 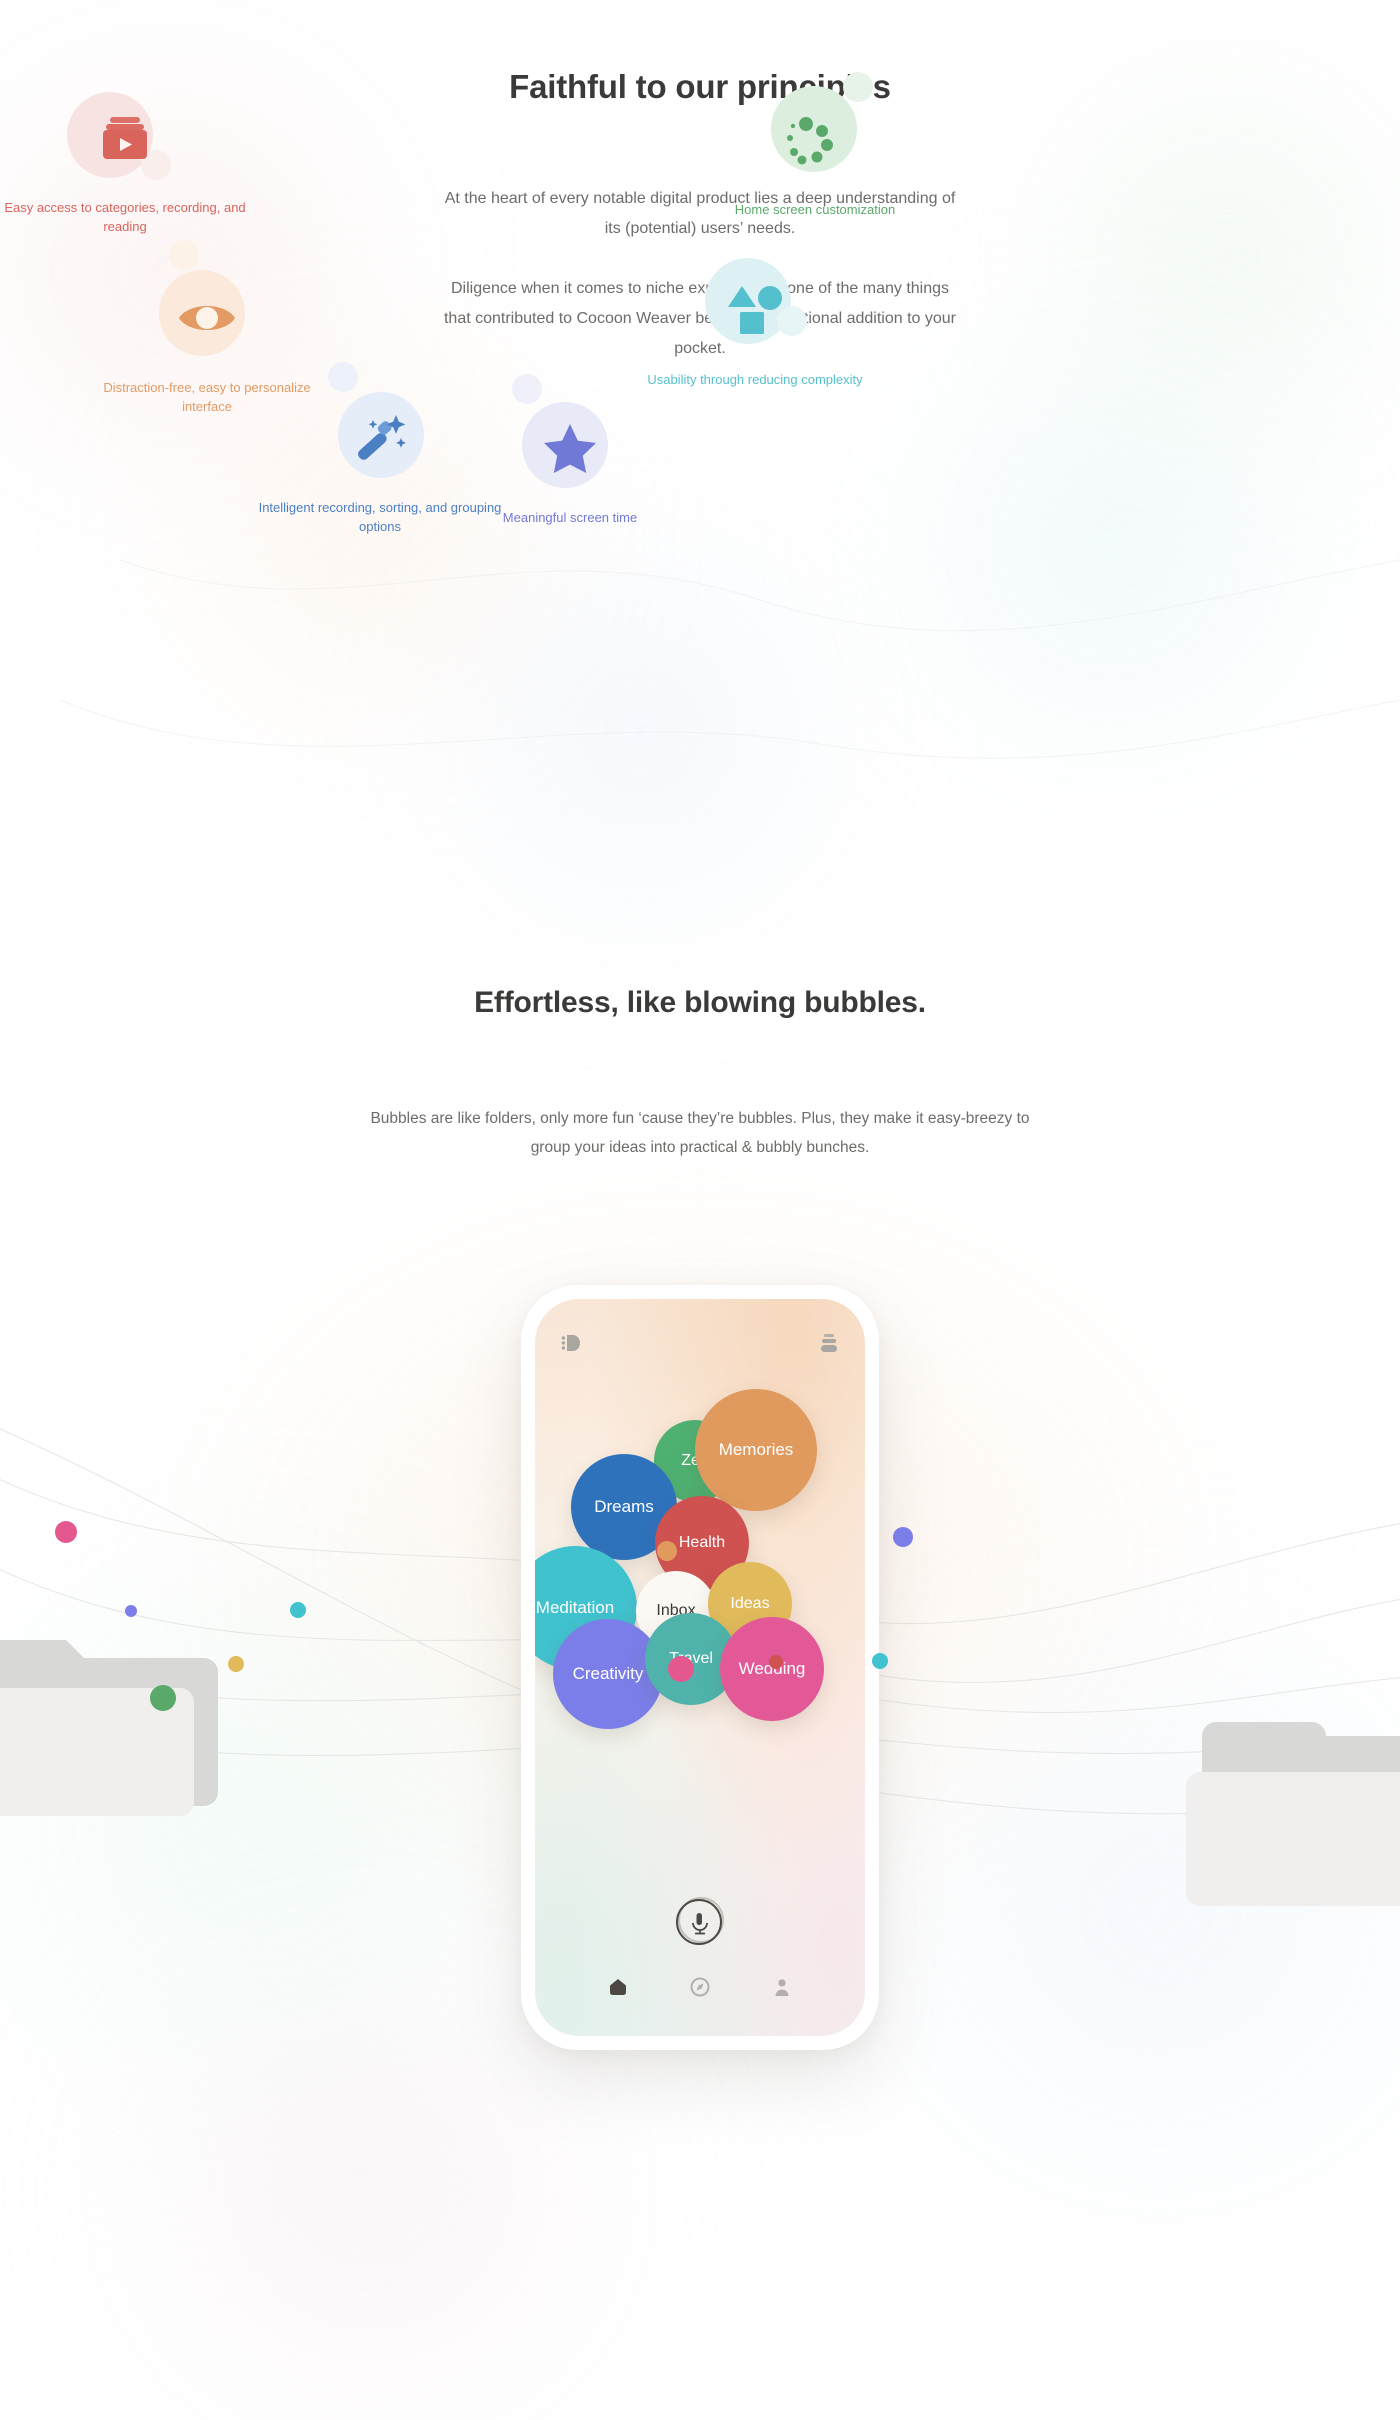 I want to click on eye-icon, so click(x=207, y=318).